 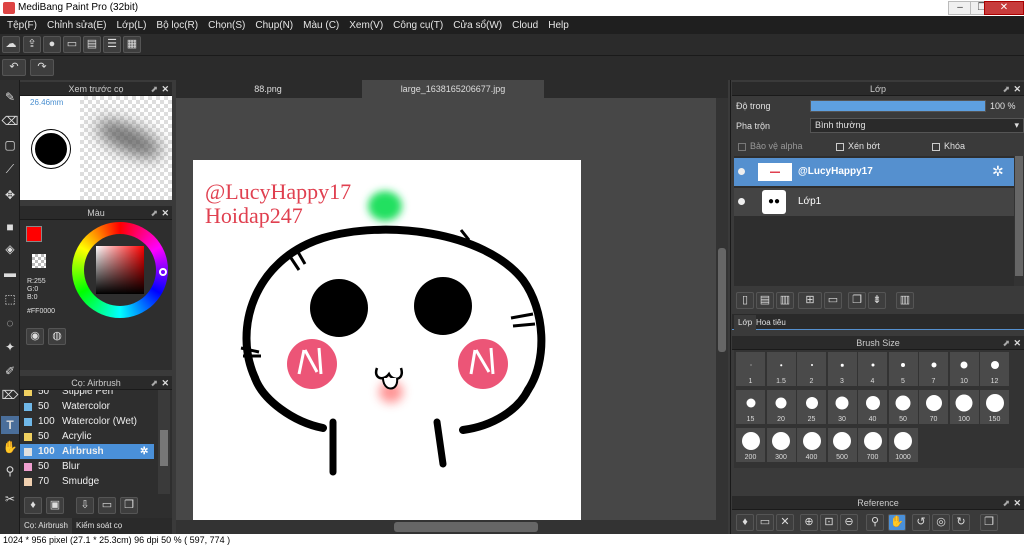 What do you see at coordinates (87, 406) in the screenshot?
I see `brush-item: 50 Watercolor` at bounding box center [87, 406].